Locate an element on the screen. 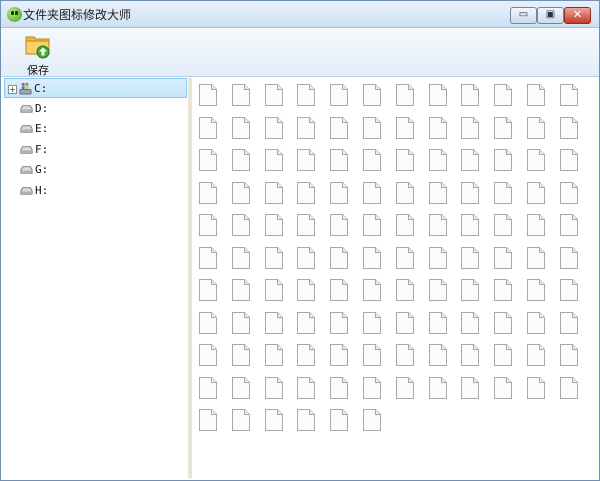  tree-item-f: F: is located at coordinates (95, 150).